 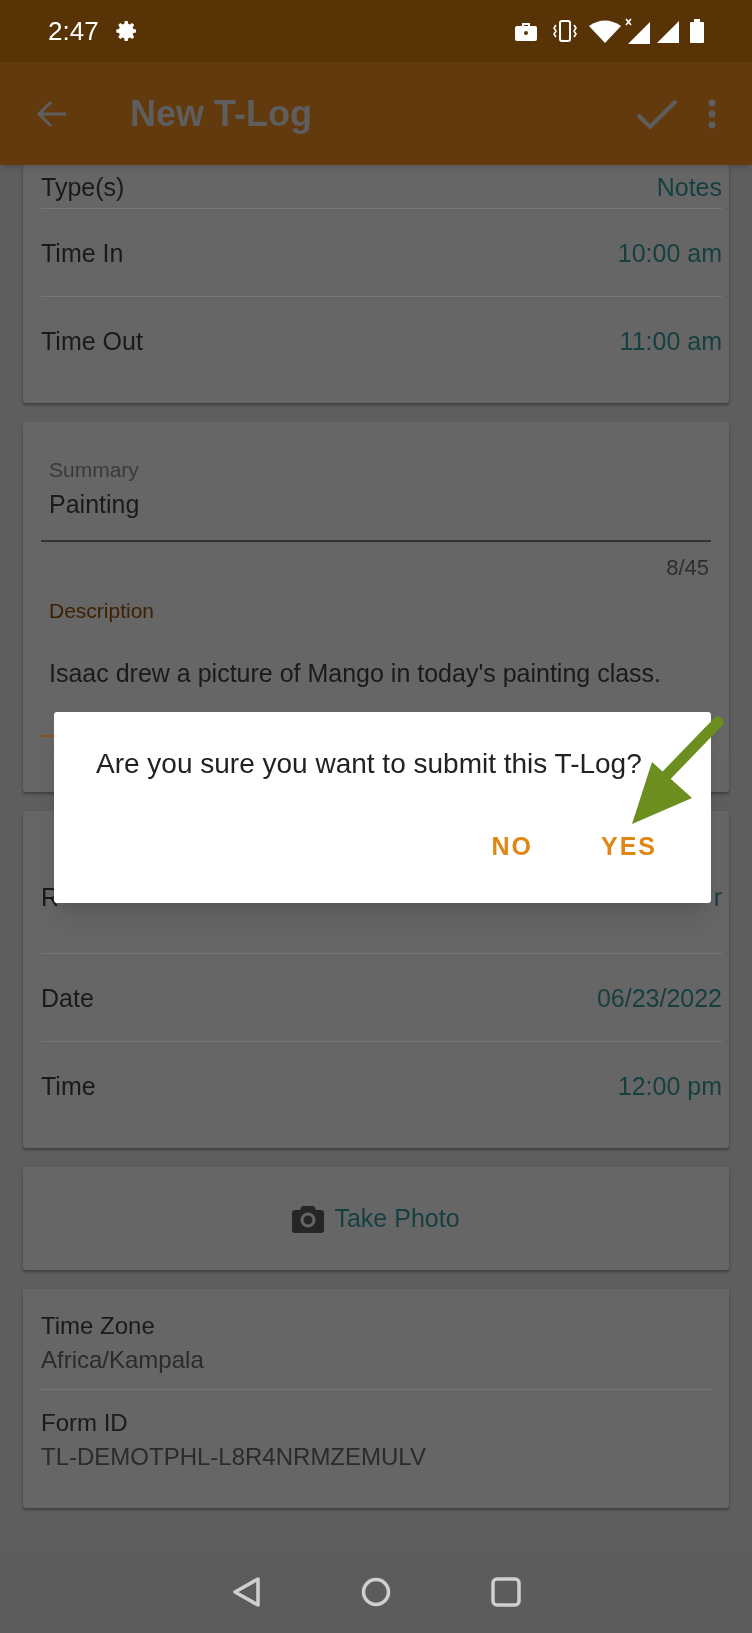 I want to click on field-value: Painting, so click(x=95, y=504).